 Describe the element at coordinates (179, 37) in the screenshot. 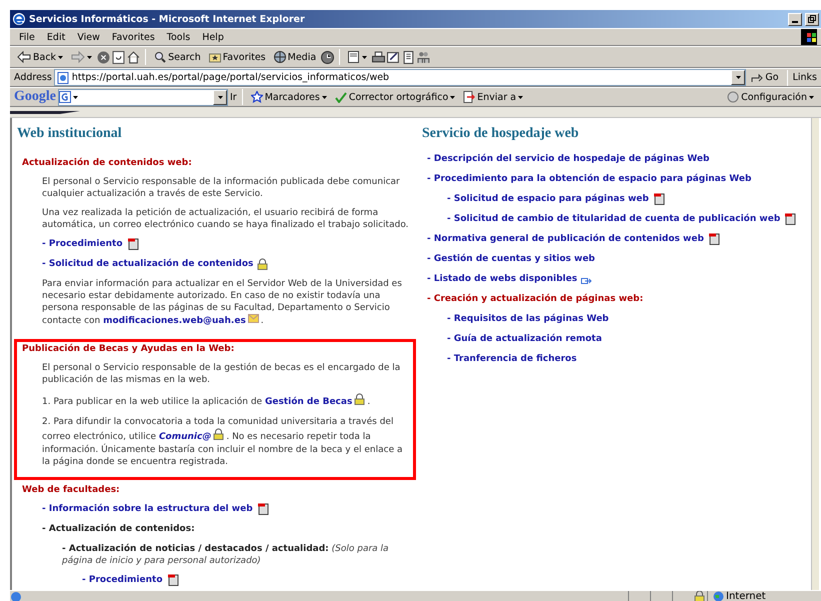

I see `menu-item: Tools` at that location.